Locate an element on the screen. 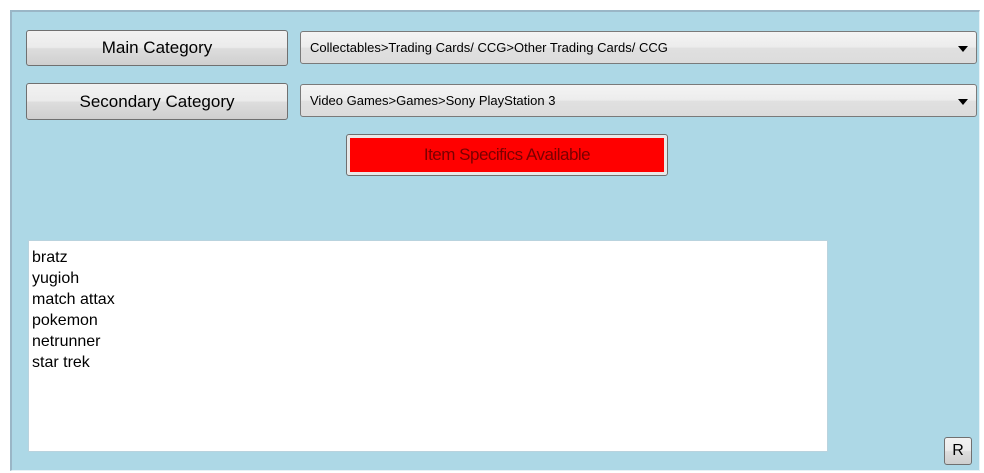  secondary-category-dropdown: Video Games>Games>Sony PlayStation 3 is located at coordinates (638, 100).